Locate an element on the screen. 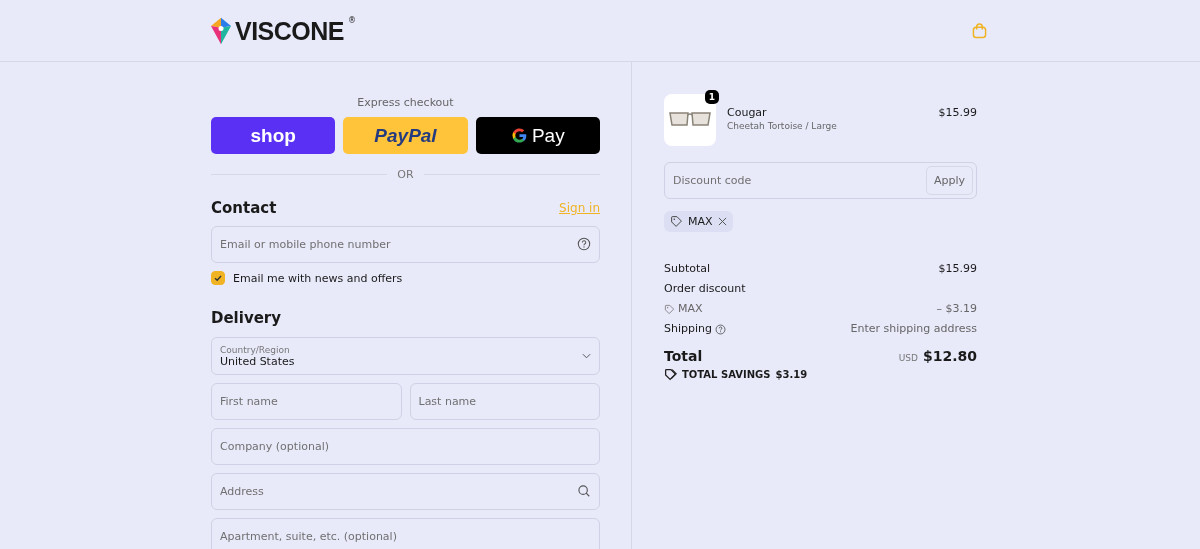 The height and width of the screenshot is (549, 1200). total-value: $12.80 is located at coordinates (949, 356).